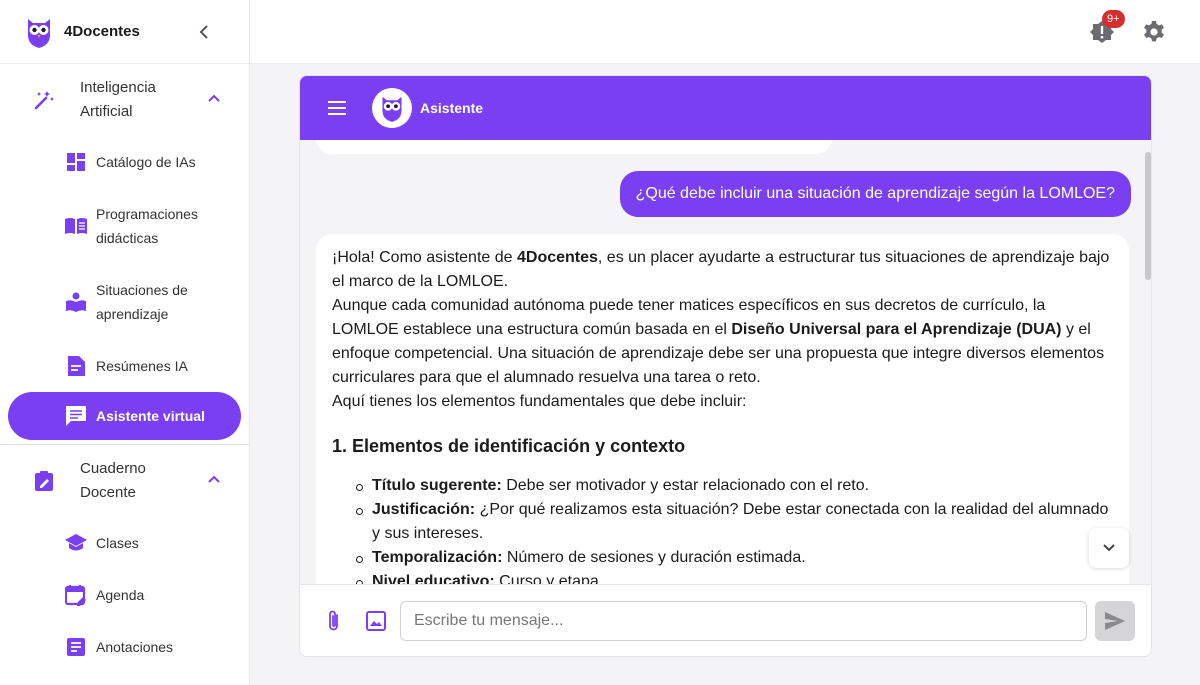 This screenshot has height=685, width=1200. What do you see at coordinates (424, 257) in the screenshot?
I see `text: ¡Hola! Como asistente de` at bounding box center [424, 257].